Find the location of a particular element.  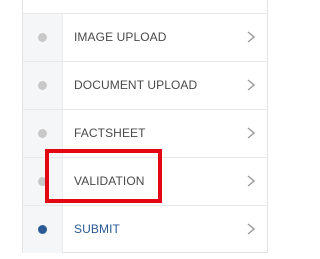

step-item-submit: SUBMIT is located at coordinates (145, 229).